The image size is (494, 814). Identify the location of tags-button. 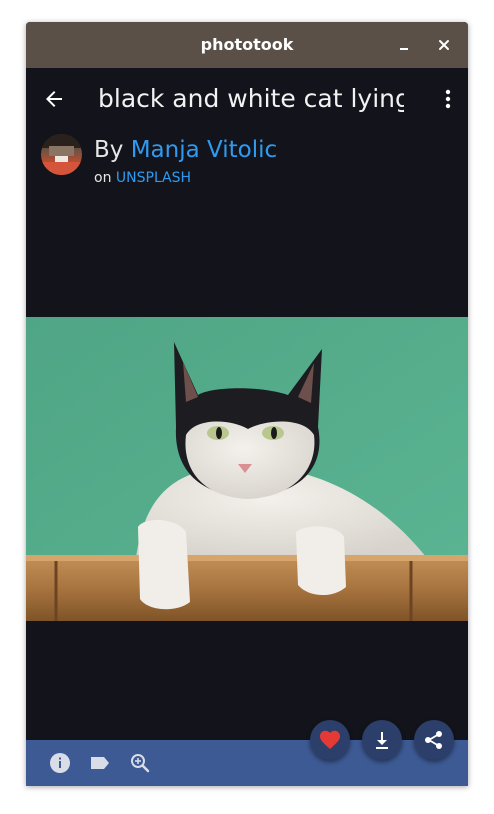
(100, 763).